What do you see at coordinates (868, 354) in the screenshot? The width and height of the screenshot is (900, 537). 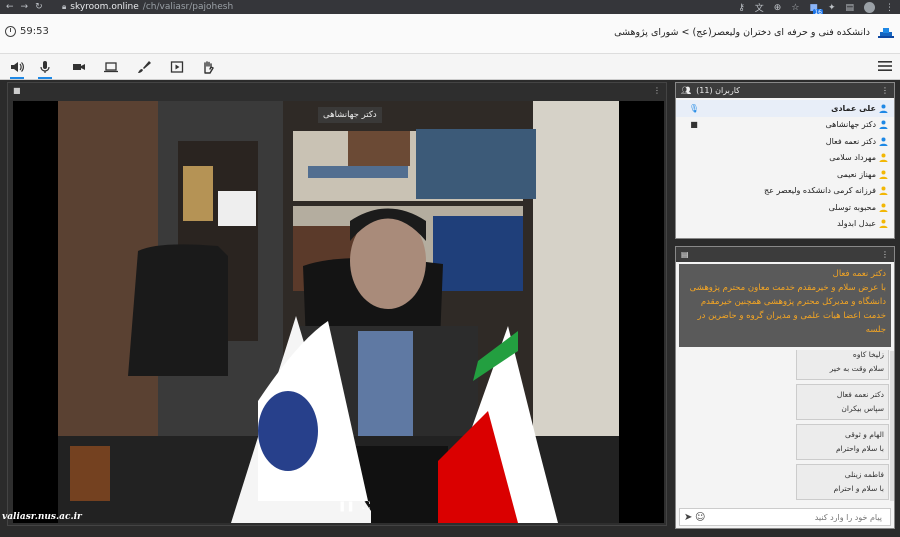 I see `message-sender: زلیخا کاوه` at bounding box center [868, 354].